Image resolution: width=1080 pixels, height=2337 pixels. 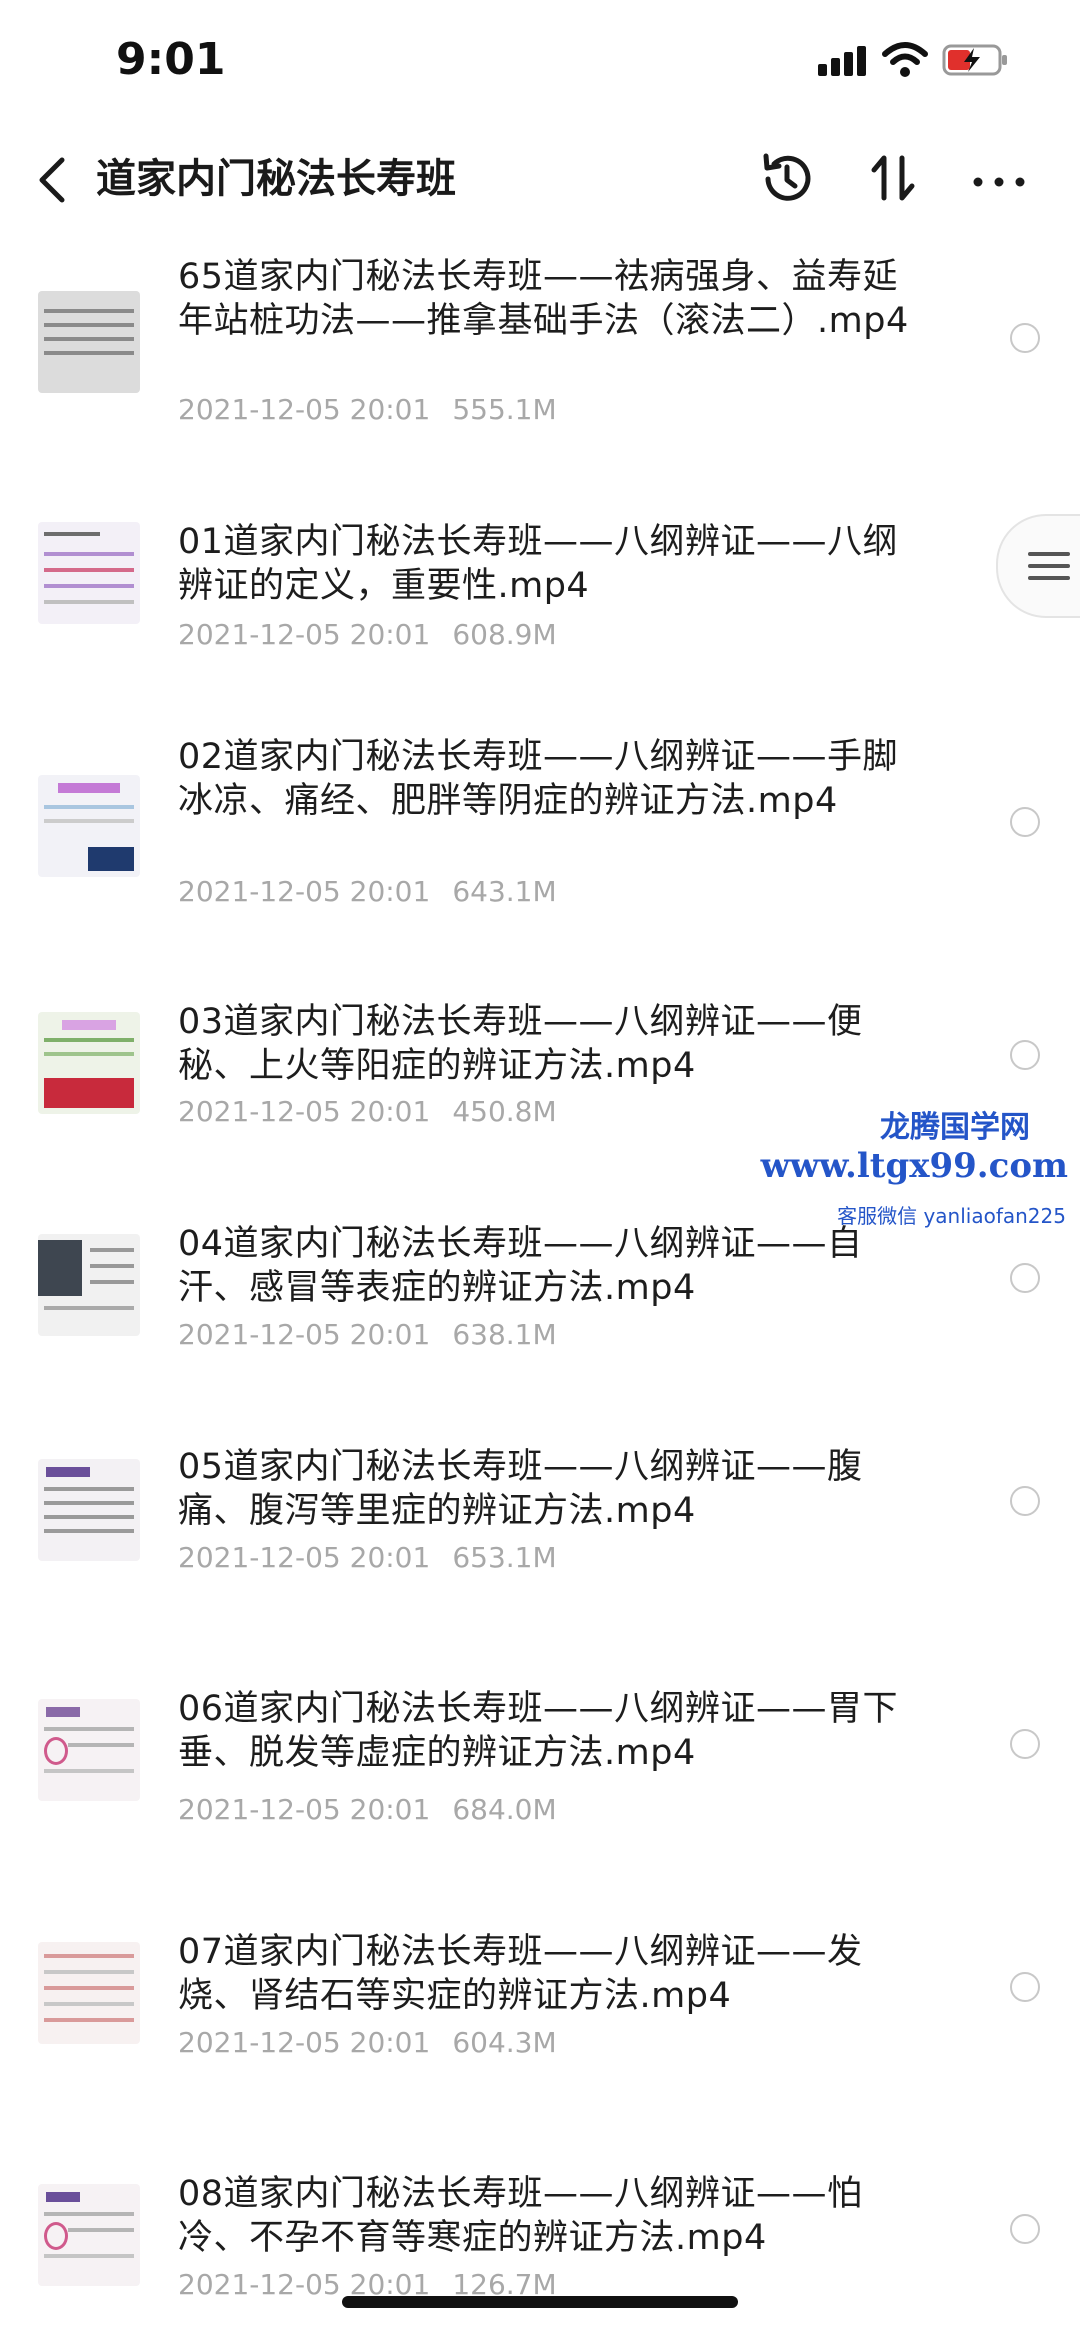 I want to click on wifi-icon, so click(x=905, y=59).